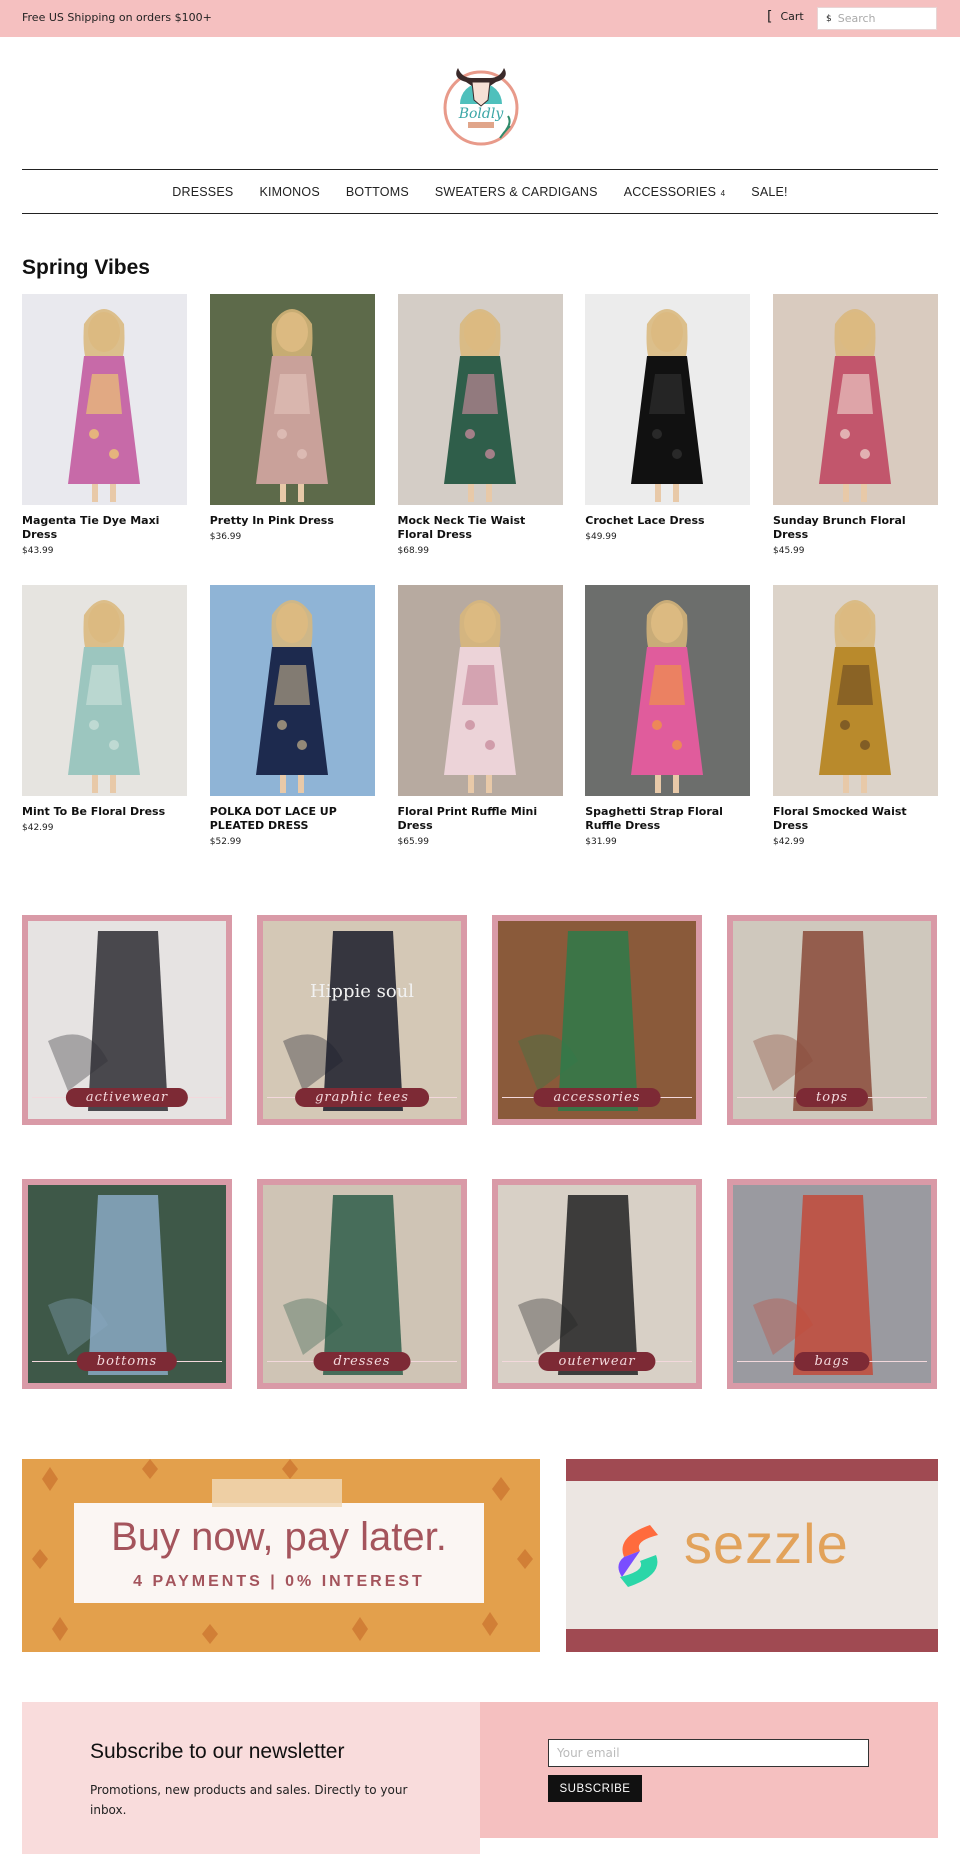 The width and height of the screenshot is (960, 1875). I want to click on bnpl-subtitle: 4 PAYMENTS | 0% INTEREST, so click(279, 1581).